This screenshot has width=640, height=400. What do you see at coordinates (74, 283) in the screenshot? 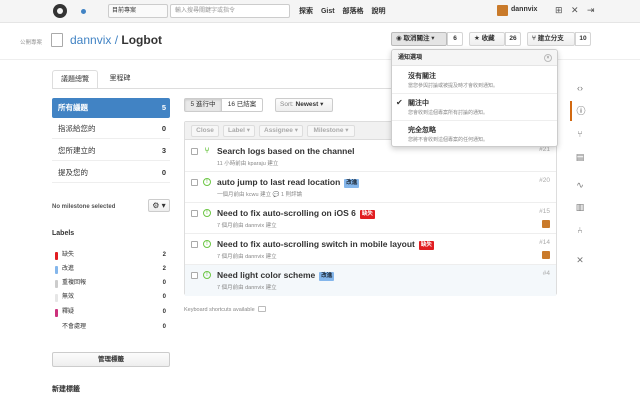
I see `label-name: 重複回報` at bounding box center [74, 283].